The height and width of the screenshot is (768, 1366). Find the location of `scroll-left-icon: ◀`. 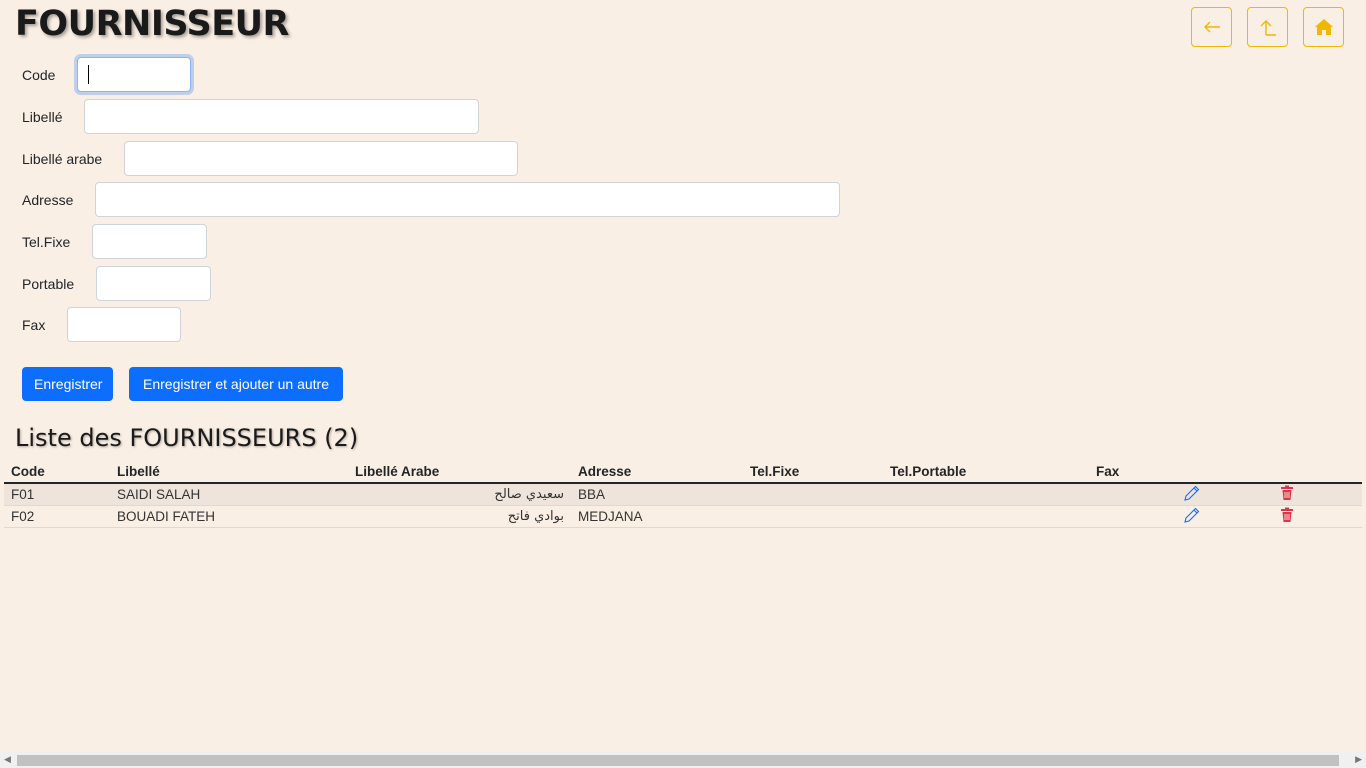

scroll-left-icon: ◀ is located at coordinates (7, 760).